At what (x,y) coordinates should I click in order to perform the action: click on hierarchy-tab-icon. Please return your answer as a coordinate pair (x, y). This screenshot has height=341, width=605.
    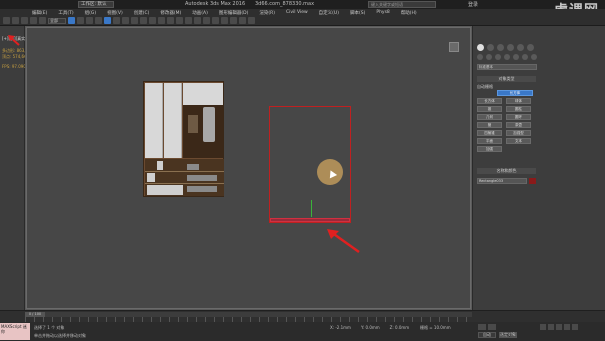
    Looking at the image, I should click on (500, 47).